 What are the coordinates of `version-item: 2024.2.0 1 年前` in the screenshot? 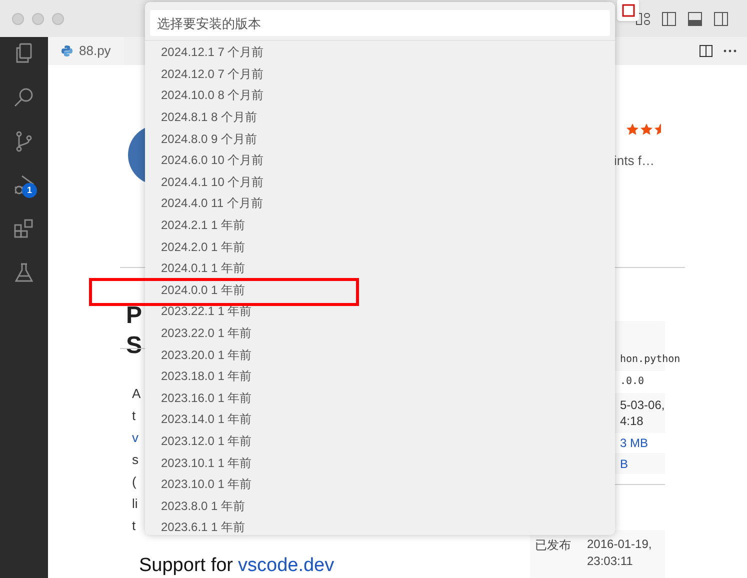 It's located at (203, 247).